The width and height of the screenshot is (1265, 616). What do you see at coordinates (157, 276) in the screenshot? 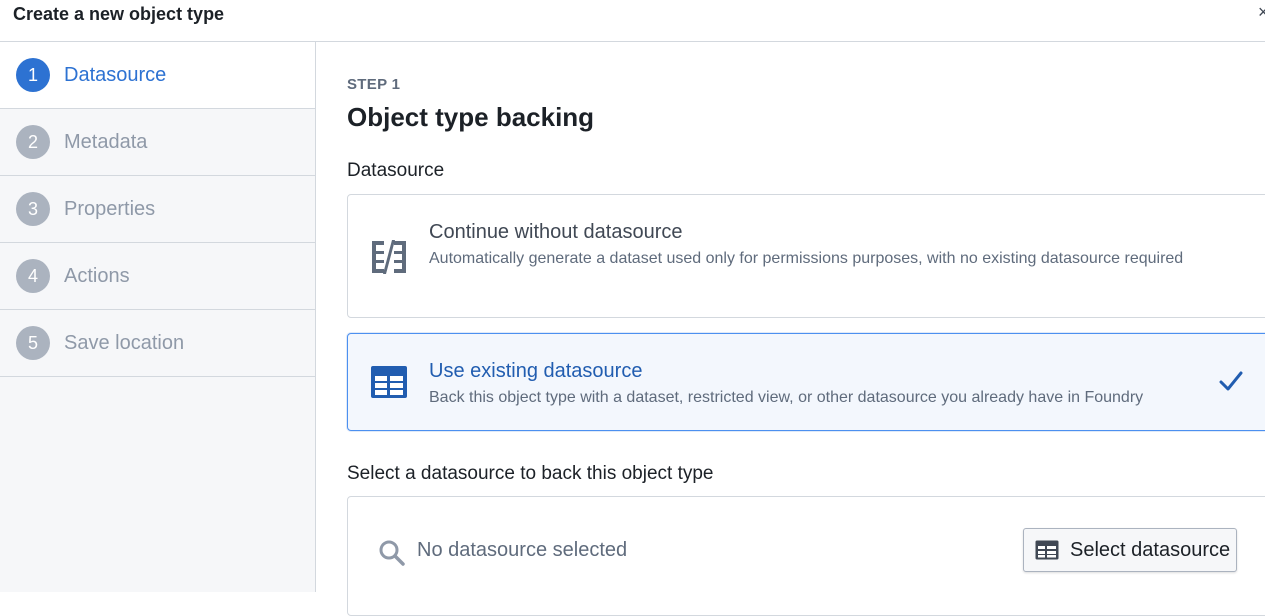
I see `step-actions: 4 Actions` at bounding box center [157, 276].